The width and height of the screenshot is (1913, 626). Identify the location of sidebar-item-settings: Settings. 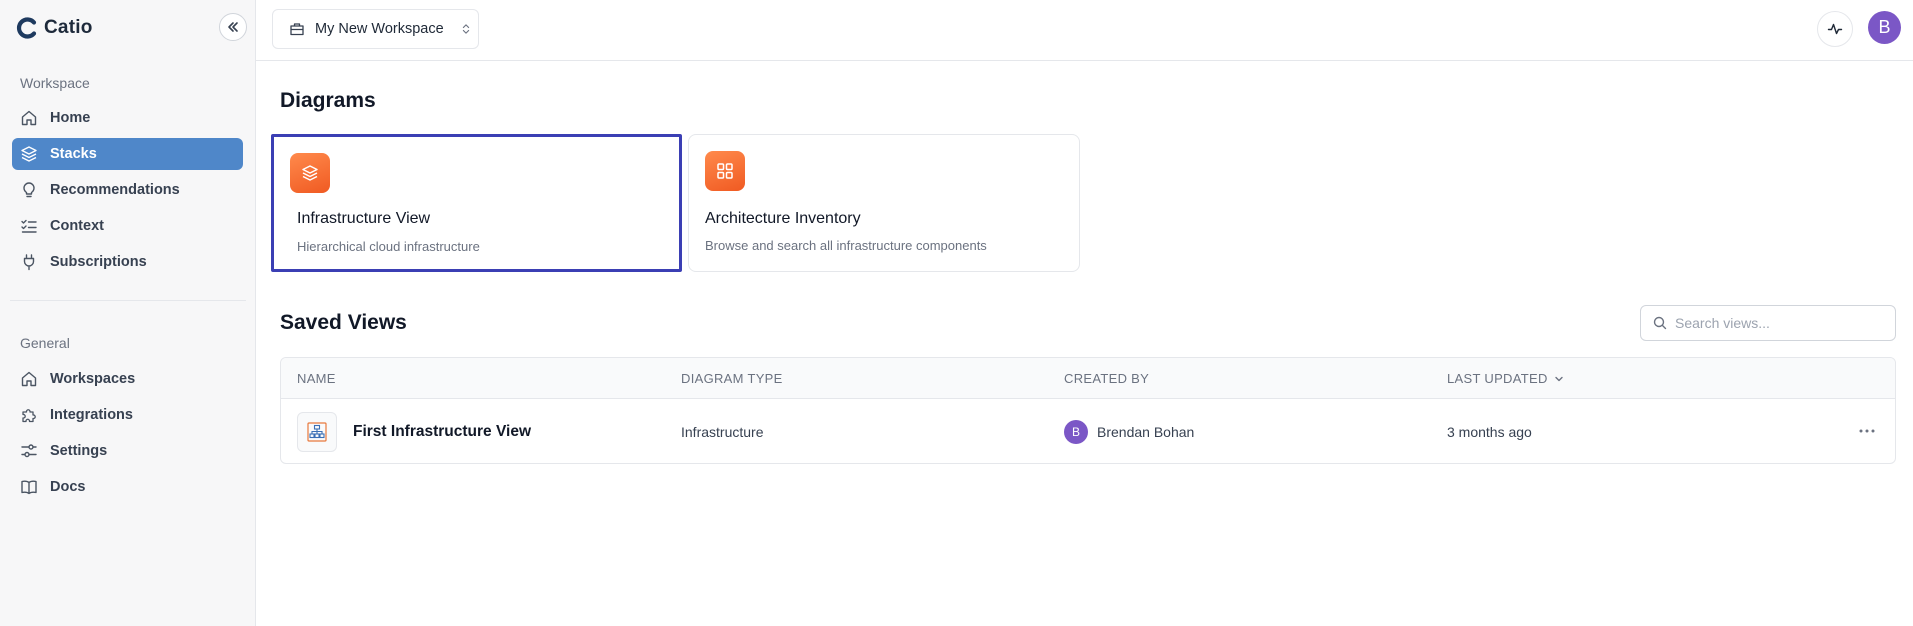
(127, 451).